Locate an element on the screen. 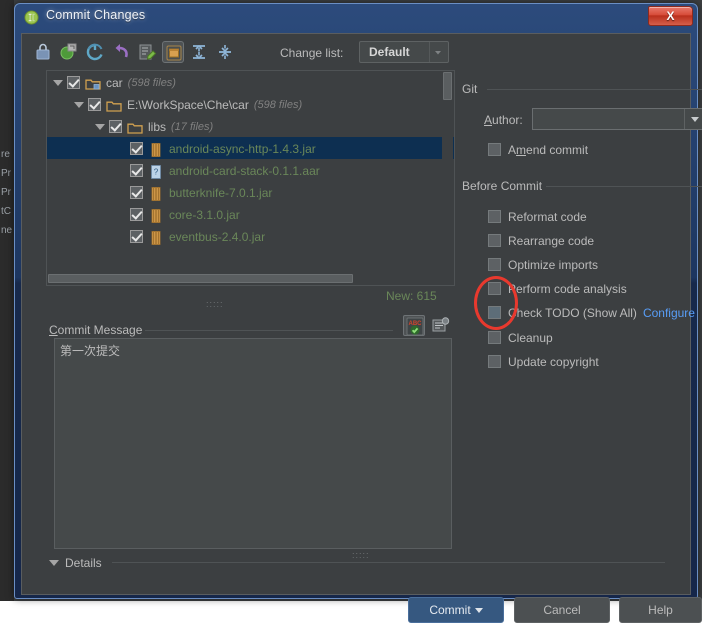 This screenshot has height=623, width=702. tree-row-name: android-async-http-1.4.3.jar is located at coordinates (242, 148).